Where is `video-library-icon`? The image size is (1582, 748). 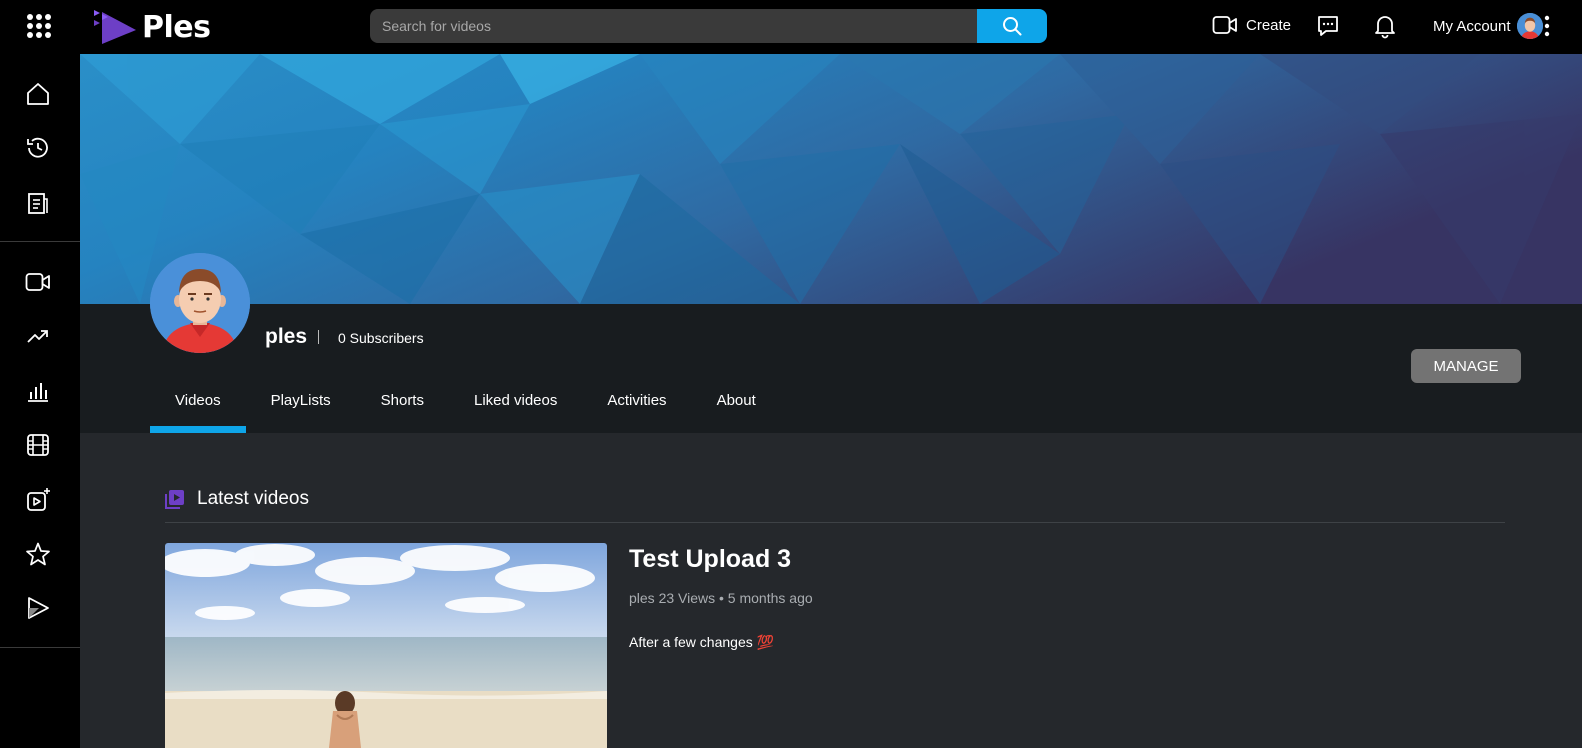 video-library-icon is located at coordinates (174, 499).